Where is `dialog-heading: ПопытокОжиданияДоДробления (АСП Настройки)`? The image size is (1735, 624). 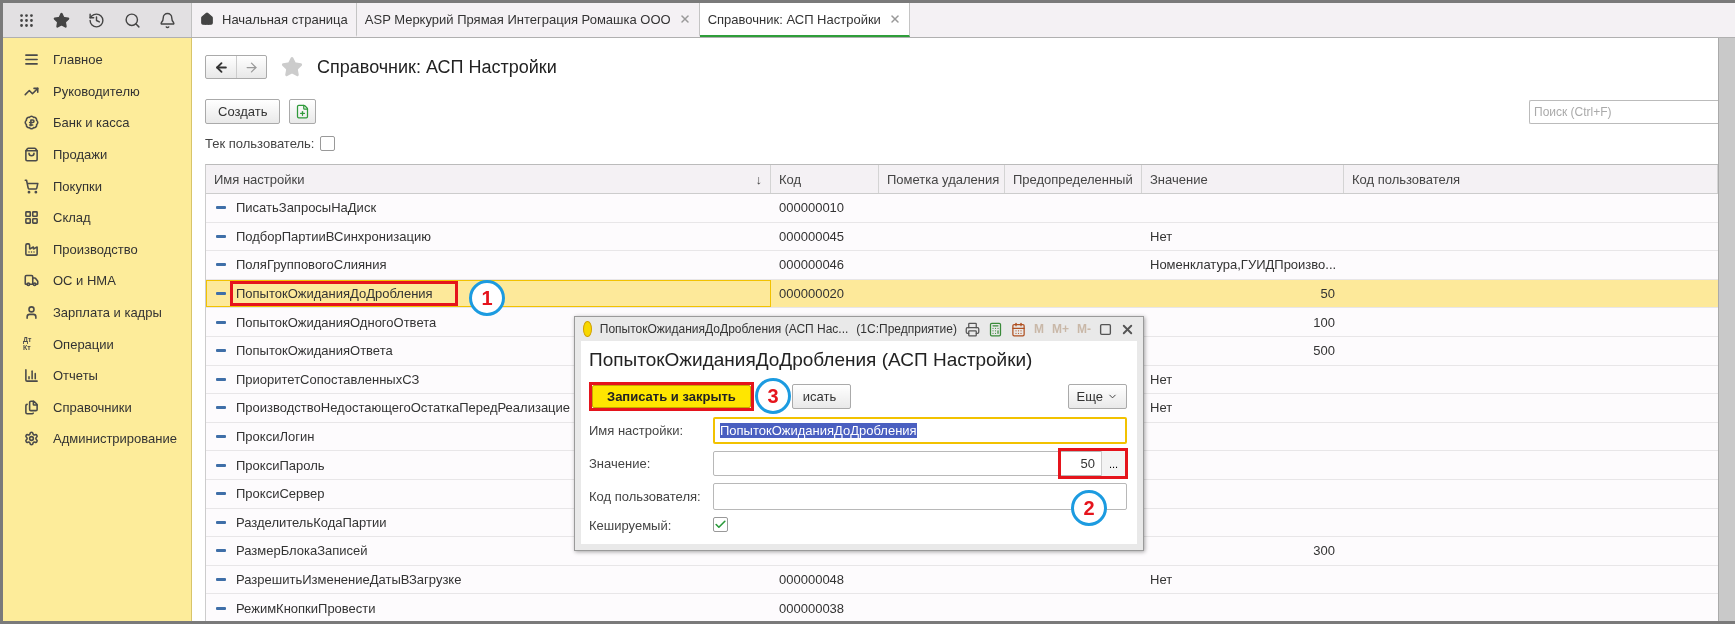
dialog-heading: ПопытокОжиданияДоДробления (АСП Настройки) is located at coordinates (811, 360).